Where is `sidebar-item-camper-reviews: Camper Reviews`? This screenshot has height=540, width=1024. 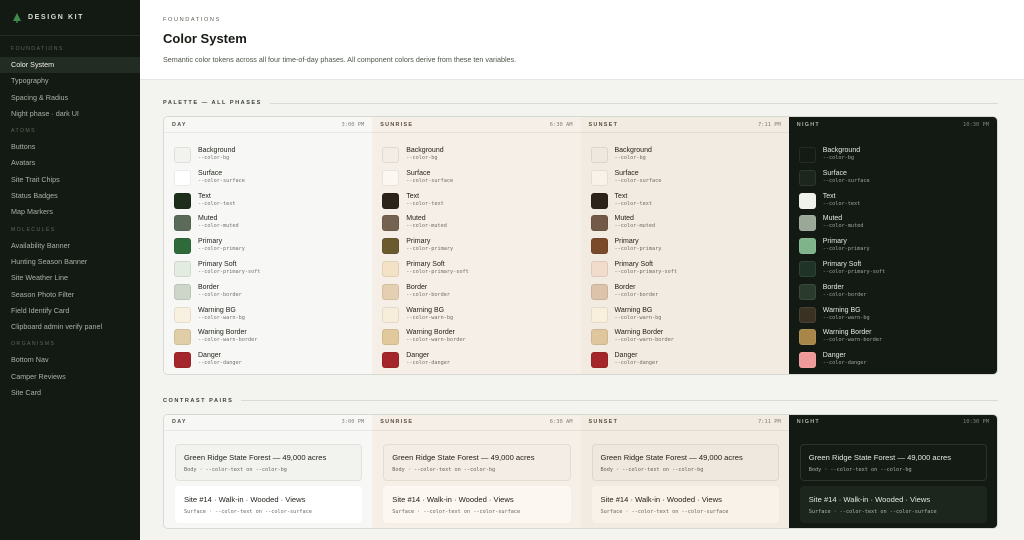 sidebar-item-camper-reviews: Camper Reviews is located at coordinates (70, 377).